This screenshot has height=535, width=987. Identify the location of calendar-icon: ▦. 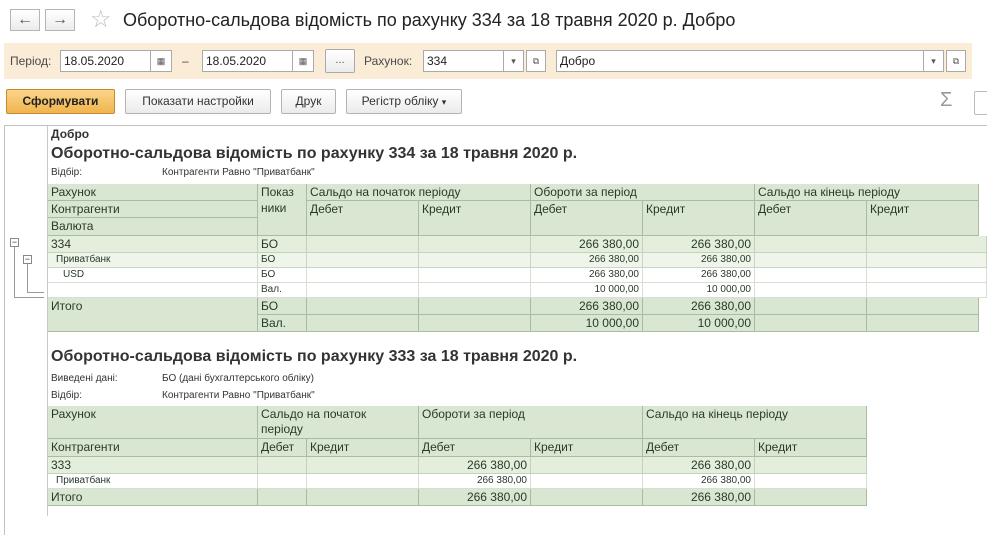
(303, 61).